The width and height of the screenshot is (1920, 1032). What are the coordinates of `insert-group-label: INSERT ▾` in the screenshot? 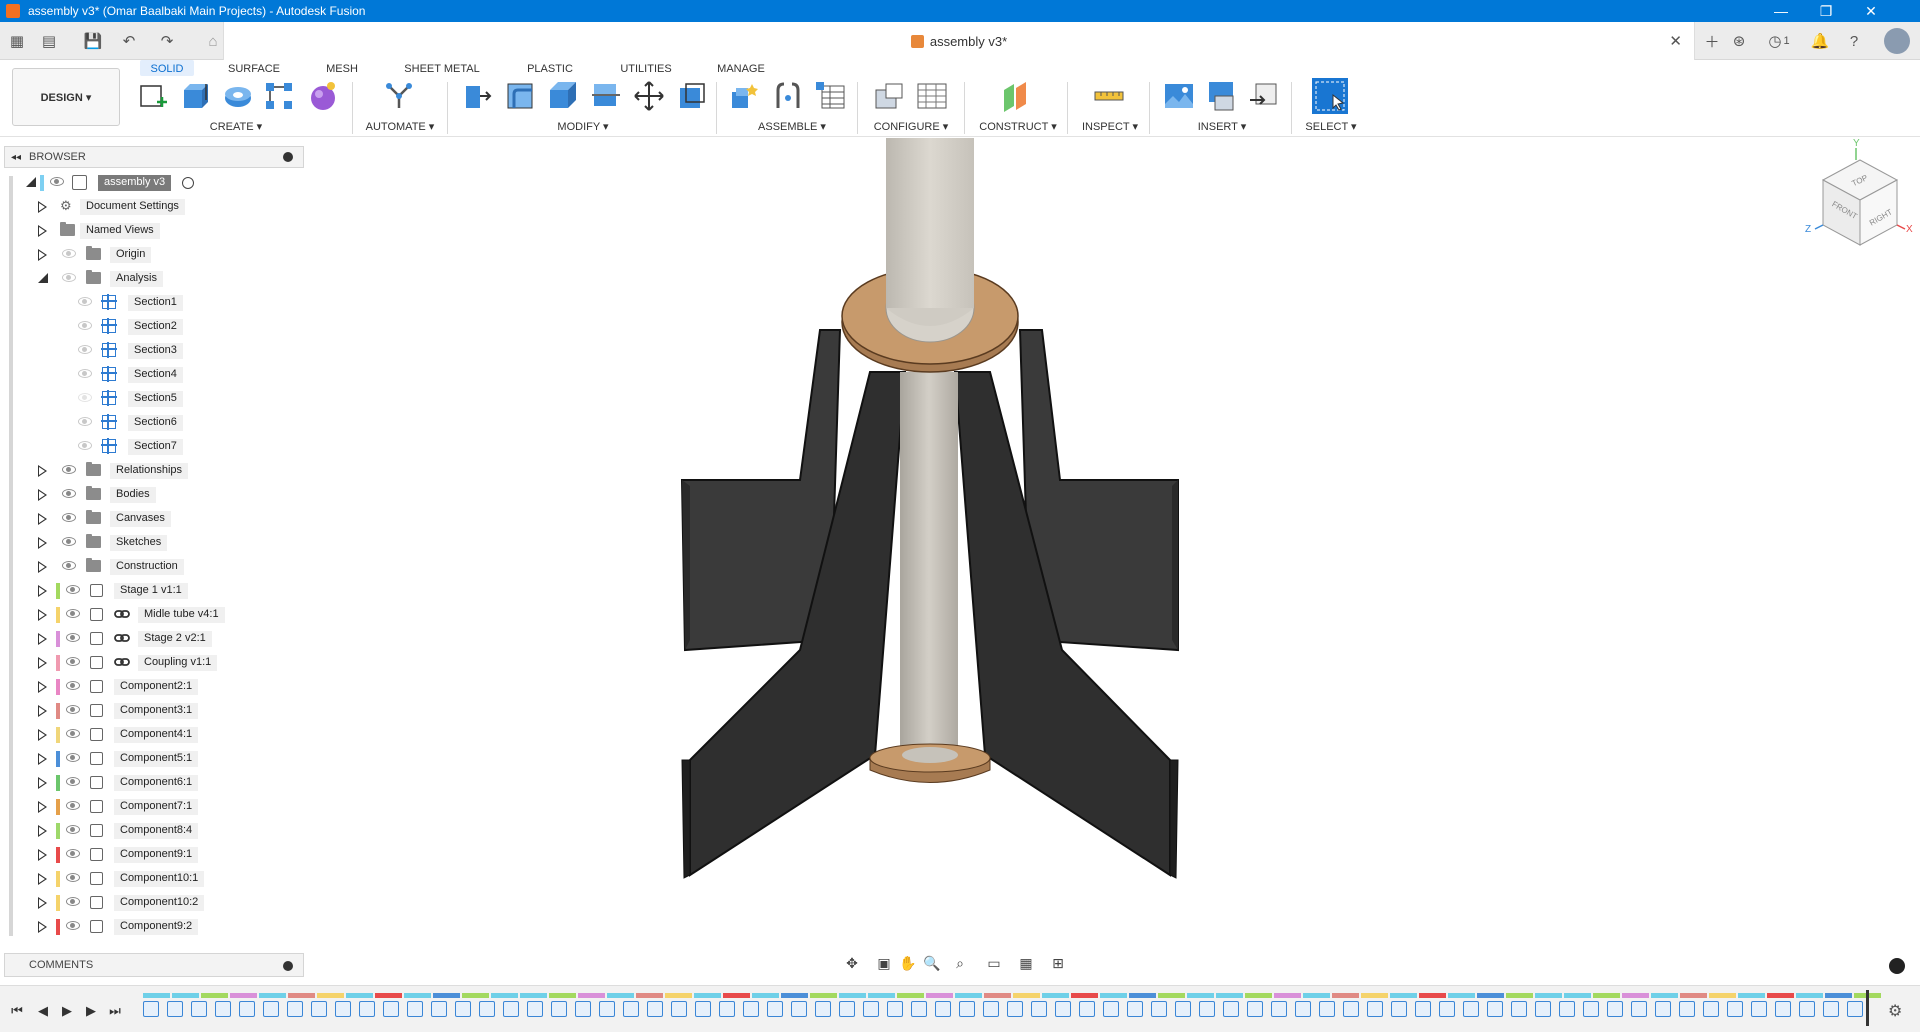 It's located at (1222, 126).